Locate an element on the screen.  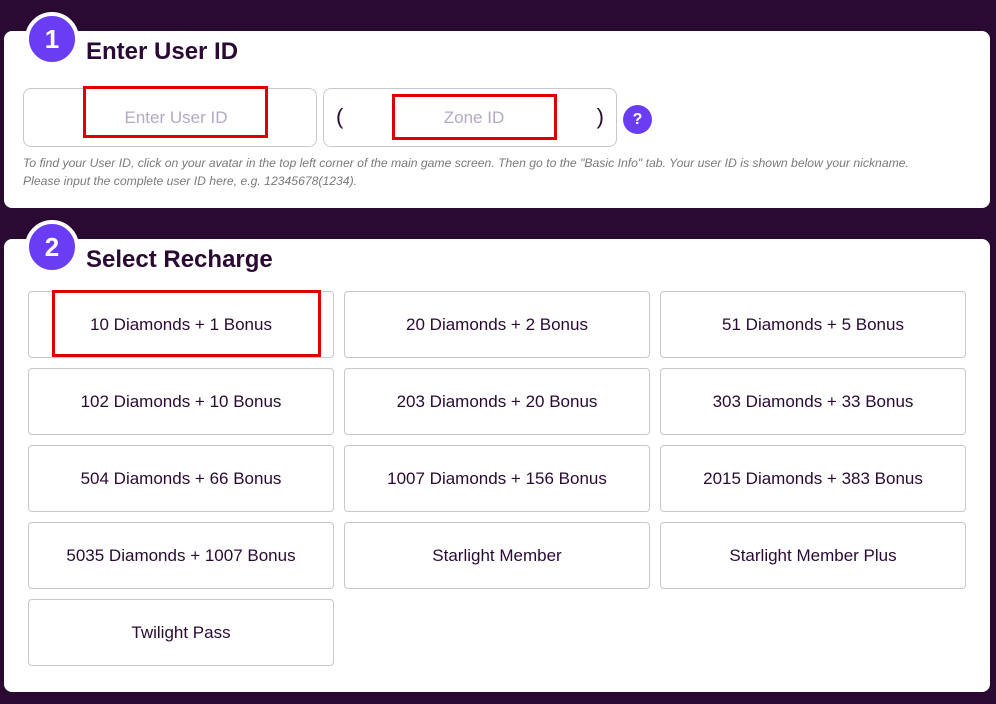
recharge-option-203-diamonds: 203 Diamonds + 20 Bonus is located at coordinates (497, 401).